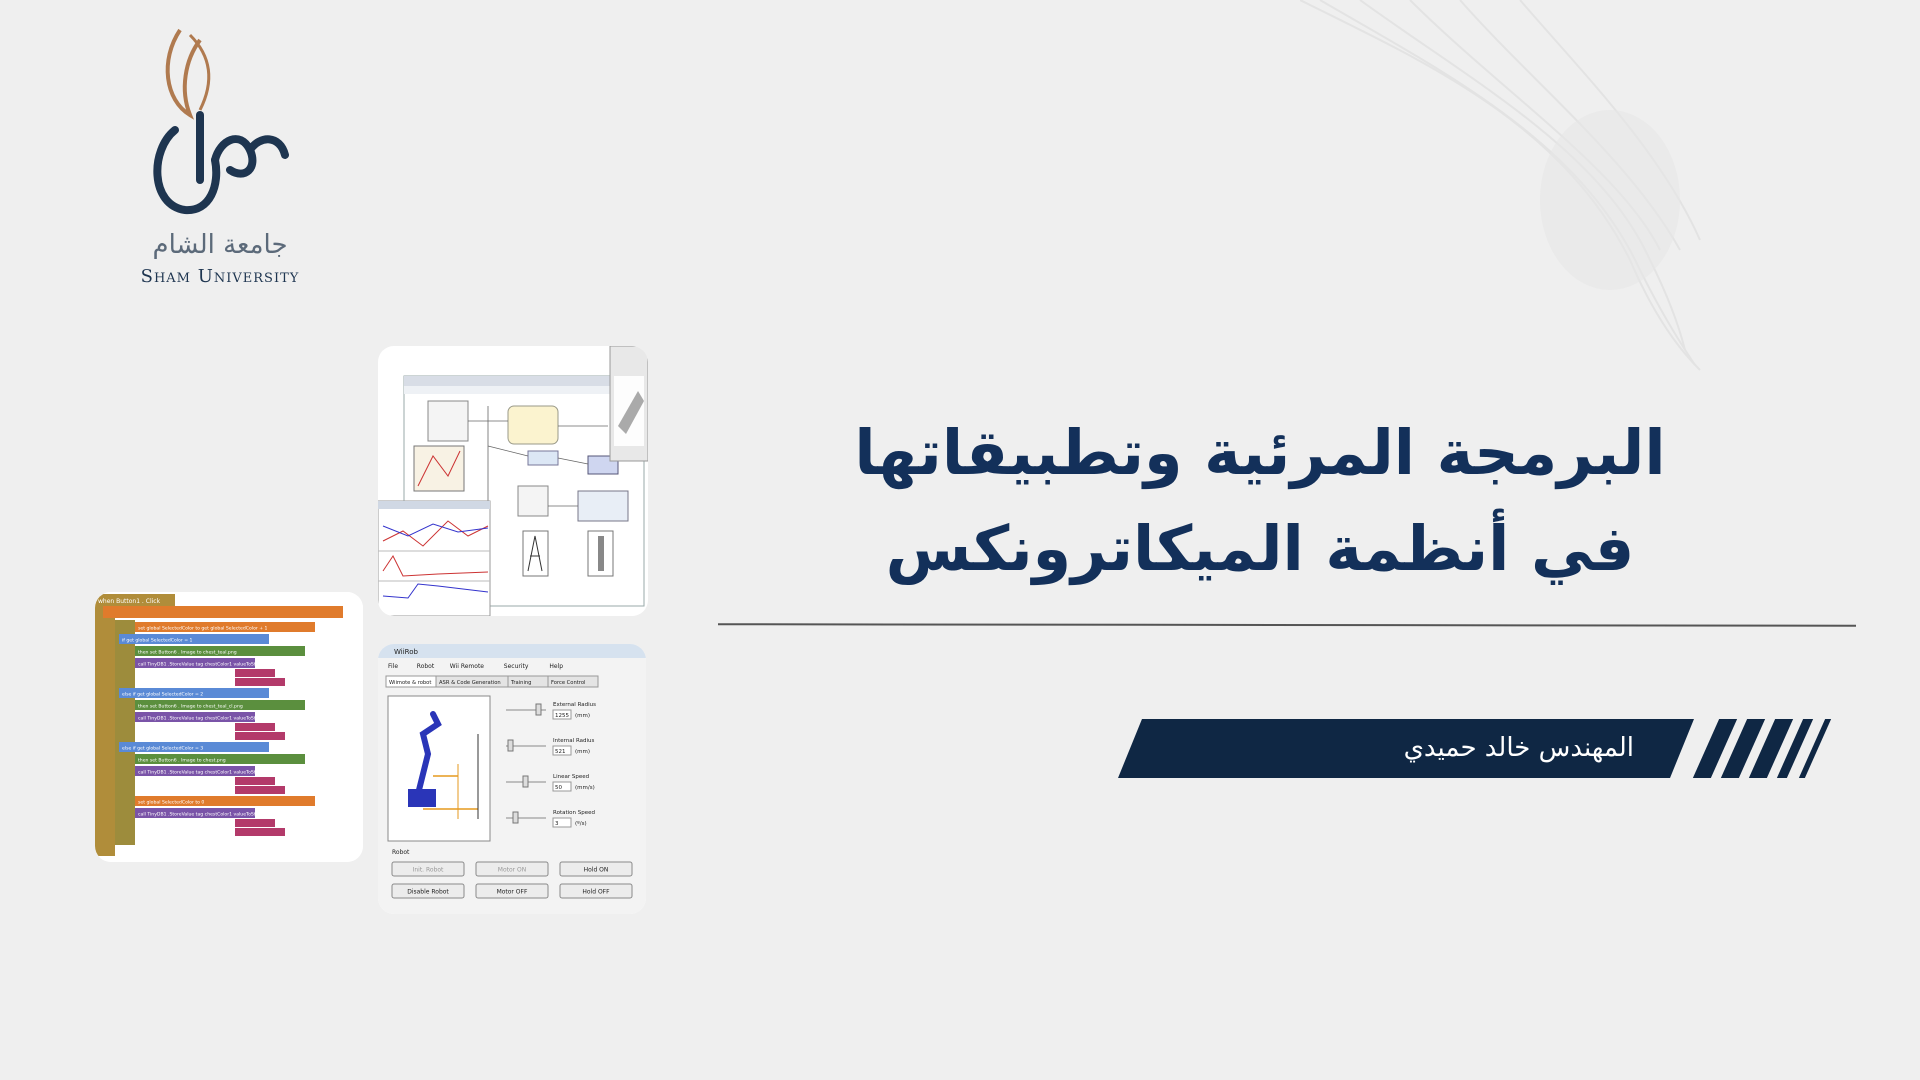  What do you see at coordinates (581, 823) in the screenshot?
I see `param-unit: (º/s)` at bounding box center [581, 823].